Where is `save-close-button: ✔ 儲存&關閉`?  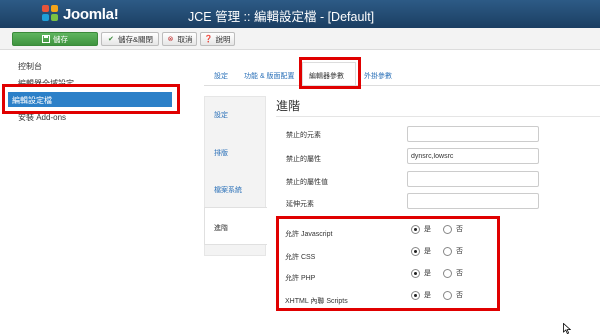
save-close-button: ✔ 儲存&關閉 is located at coordinates (130, 39).